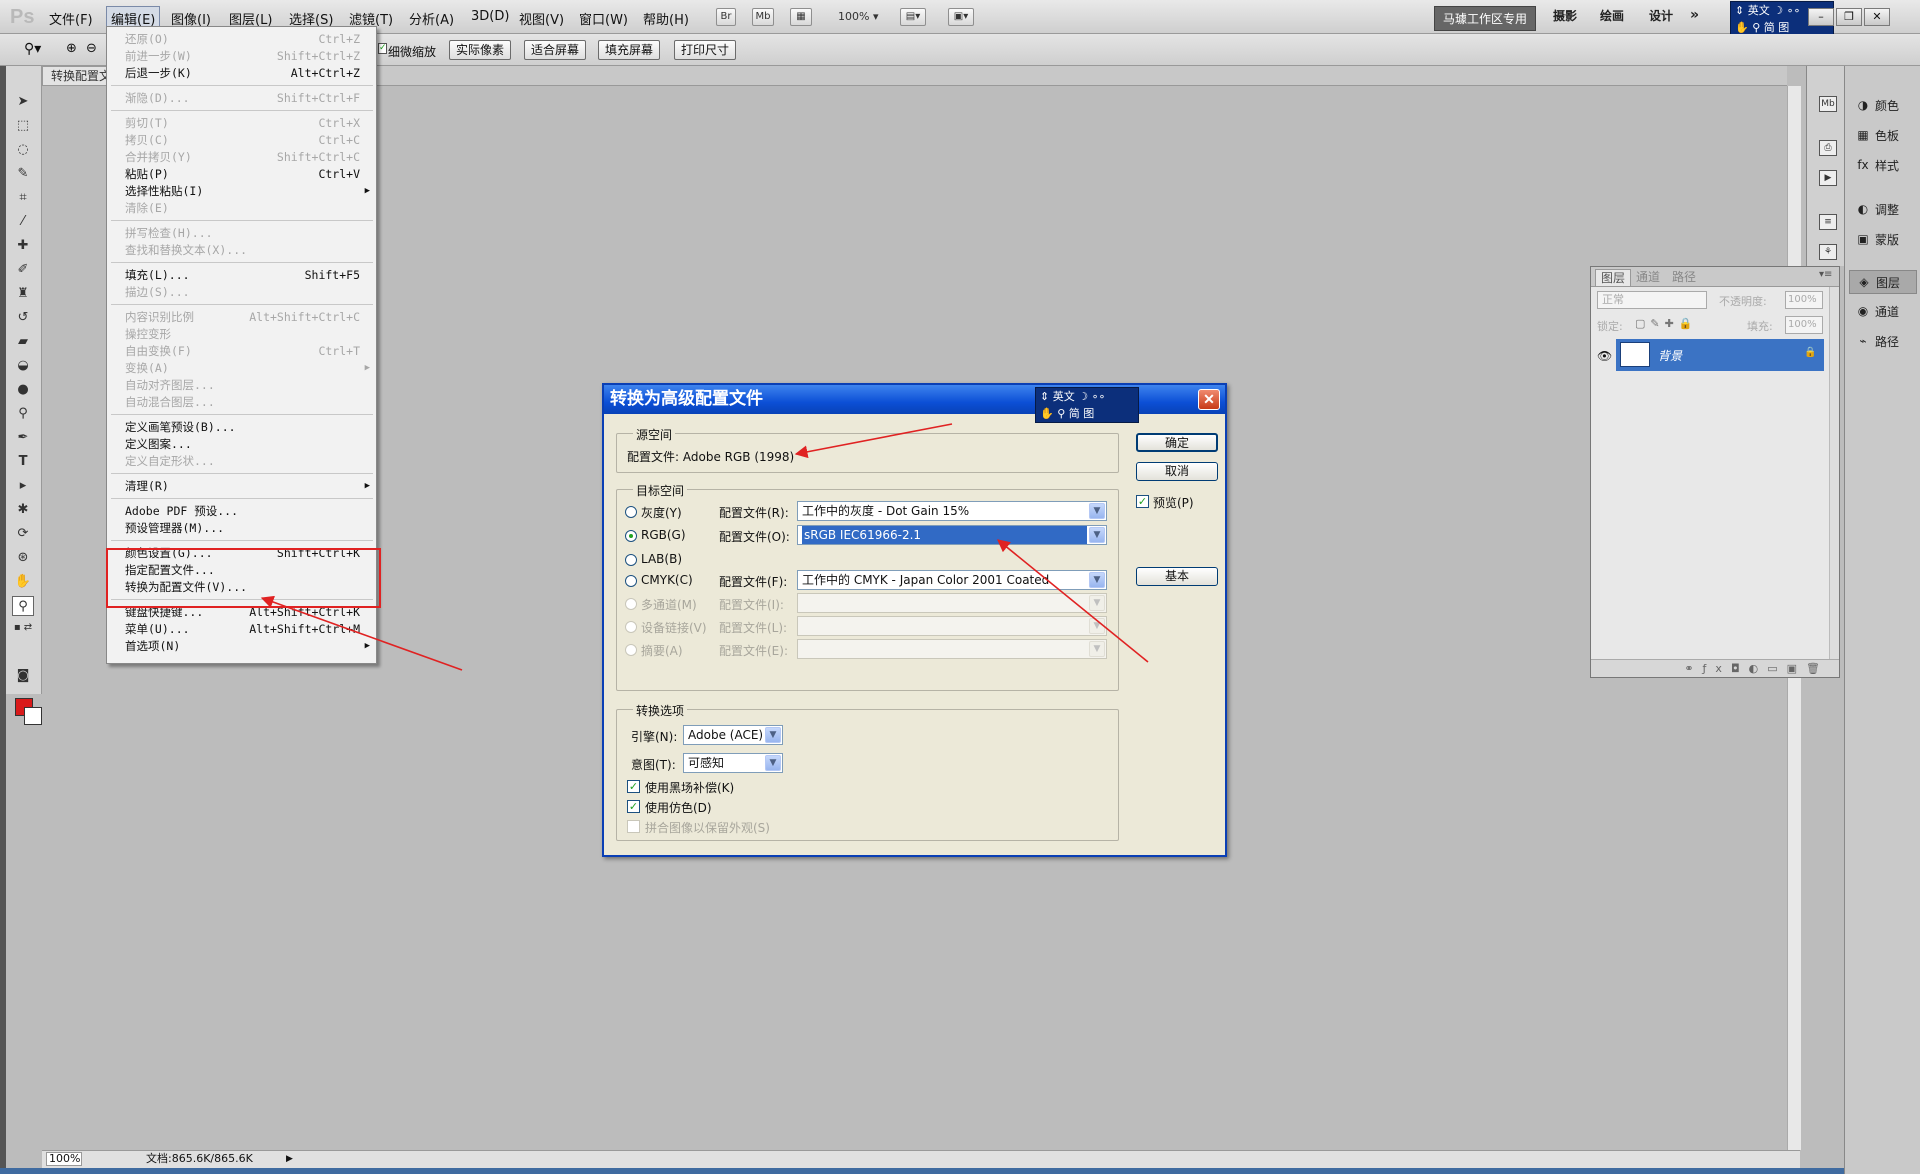  Describe the element at coordinates (704, 547) in the screenshot. I see `annotation-arrows` at that location.